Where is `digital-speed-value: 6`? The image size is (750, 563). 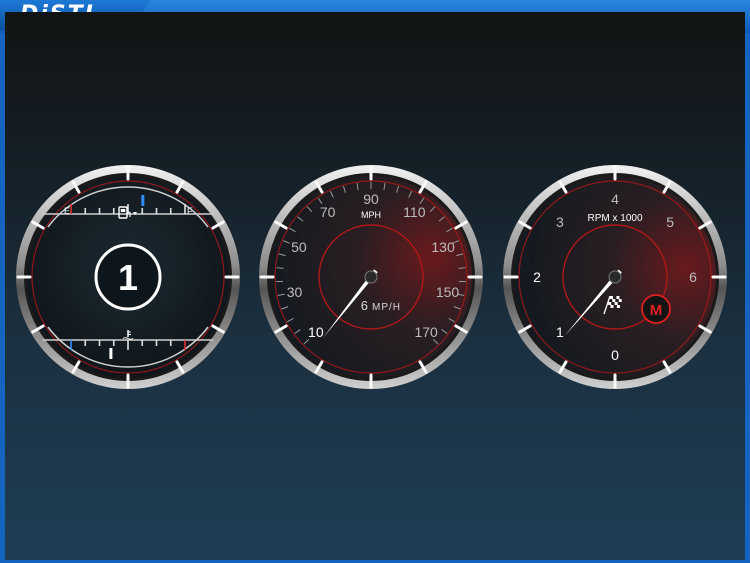
digital-speed-value: 6 is located at coordinates (364, 305).